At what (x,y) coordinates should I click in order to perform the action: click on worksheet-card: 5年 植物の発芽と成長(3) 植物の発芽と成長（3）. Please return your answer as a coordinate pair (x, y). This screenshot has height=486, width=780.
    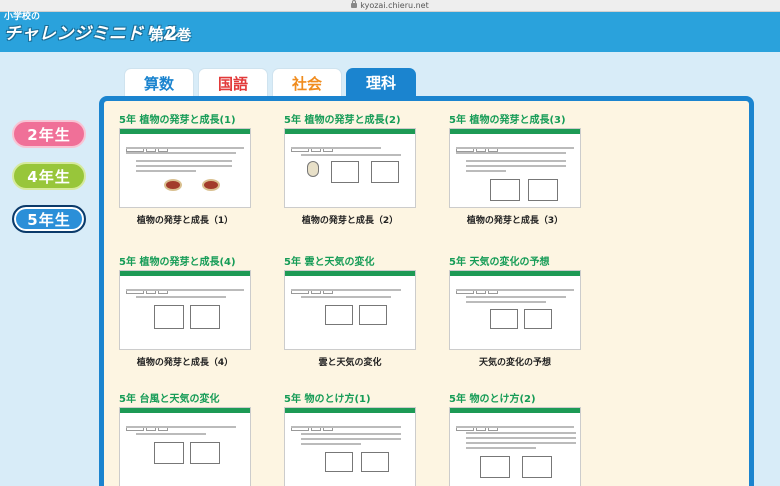
    Looking at the image, I should click on (516, 170).